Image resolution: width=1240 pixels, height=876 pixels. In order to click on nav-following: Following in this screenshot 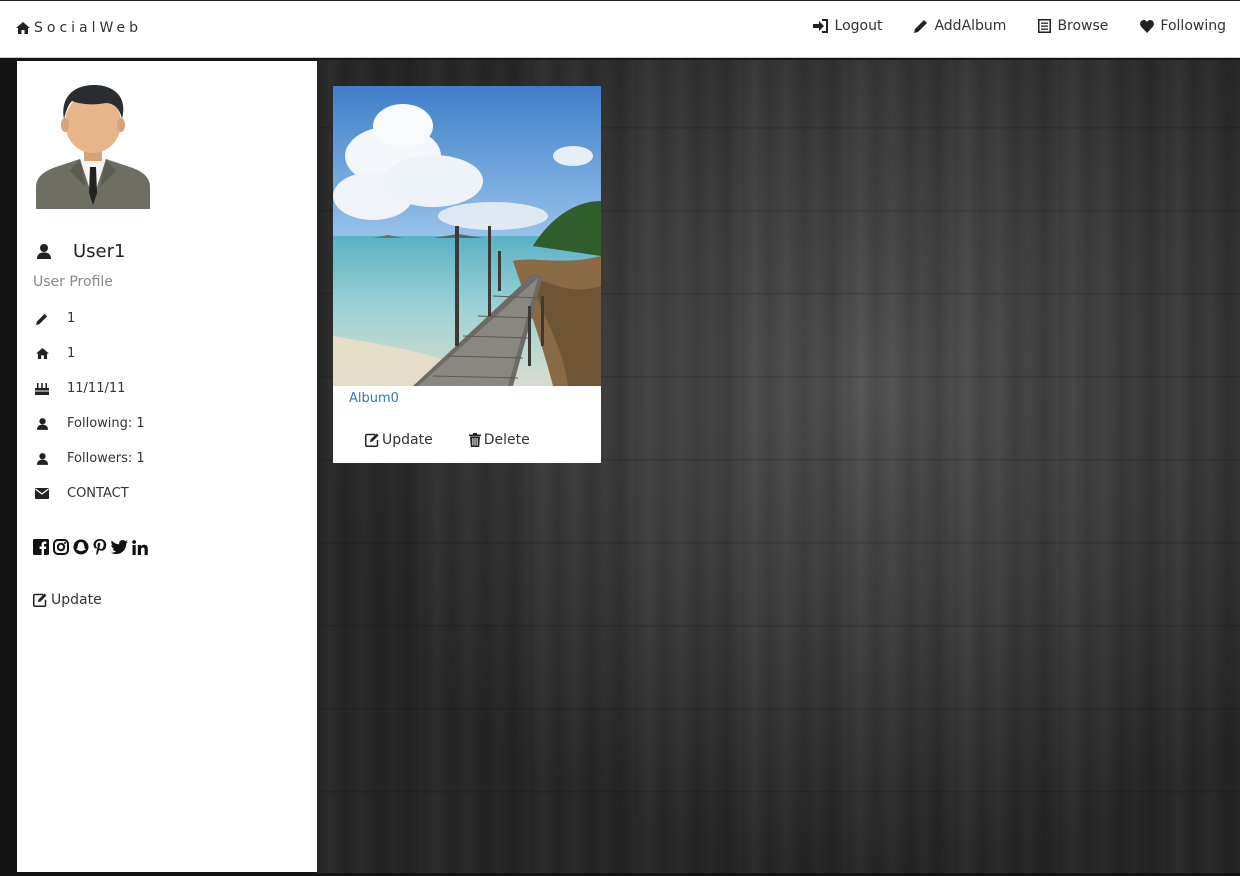, I will do `click(1183, 26)`.